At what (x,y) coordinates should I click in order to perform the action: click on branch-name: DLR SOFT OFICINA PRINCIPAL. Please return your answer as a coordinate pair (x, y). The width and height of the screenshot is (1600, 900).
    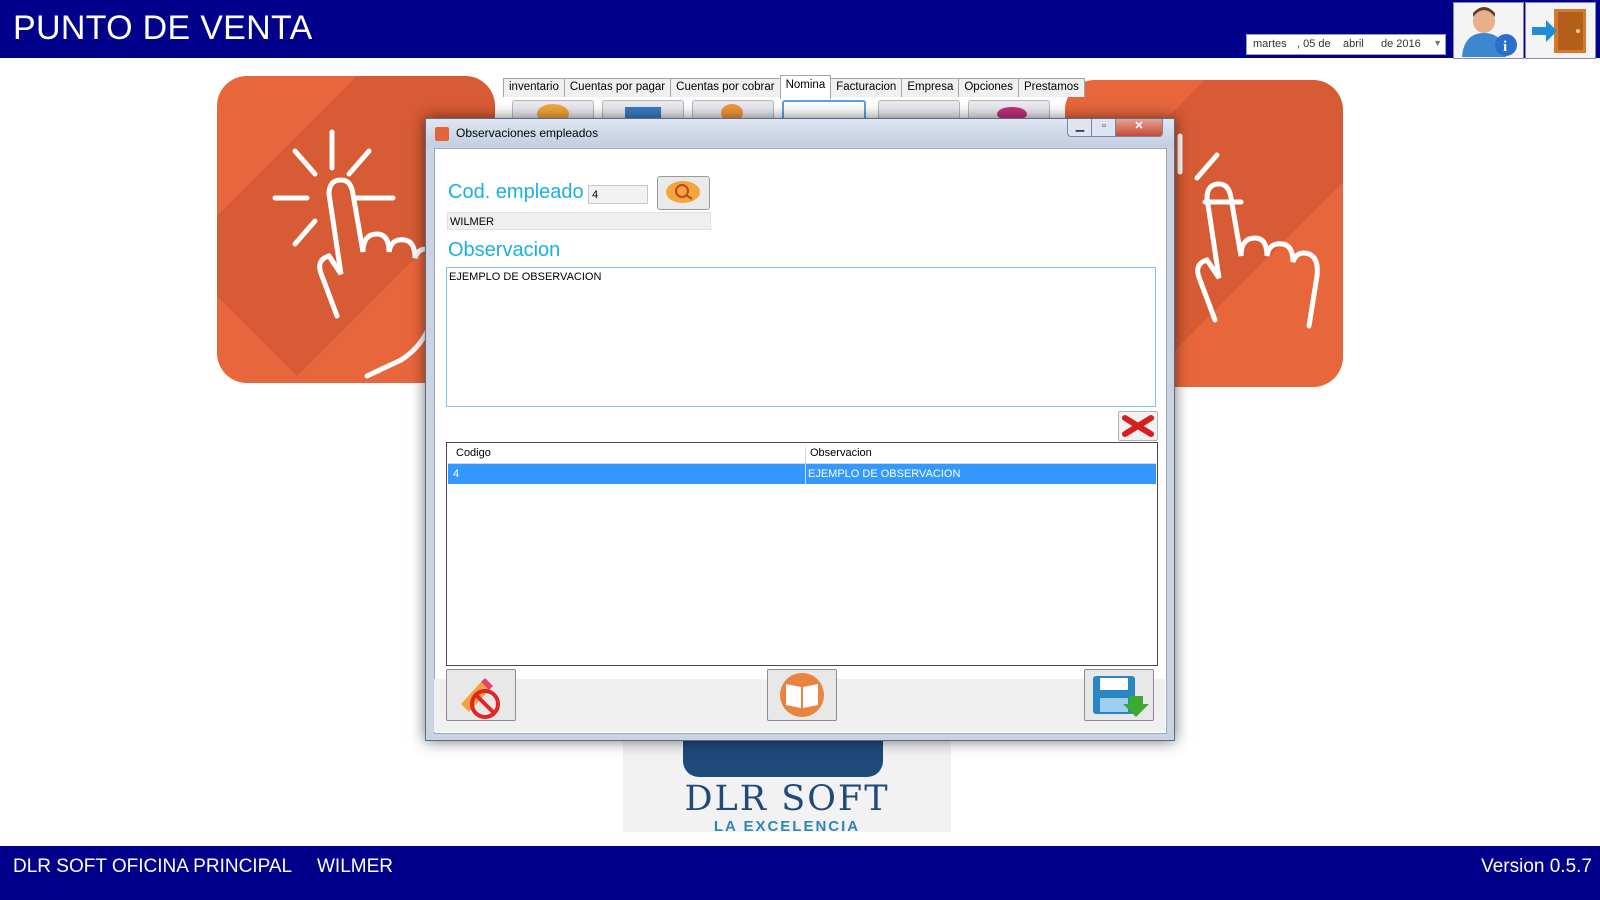
    Looking at the image, I should click on (153, 866).